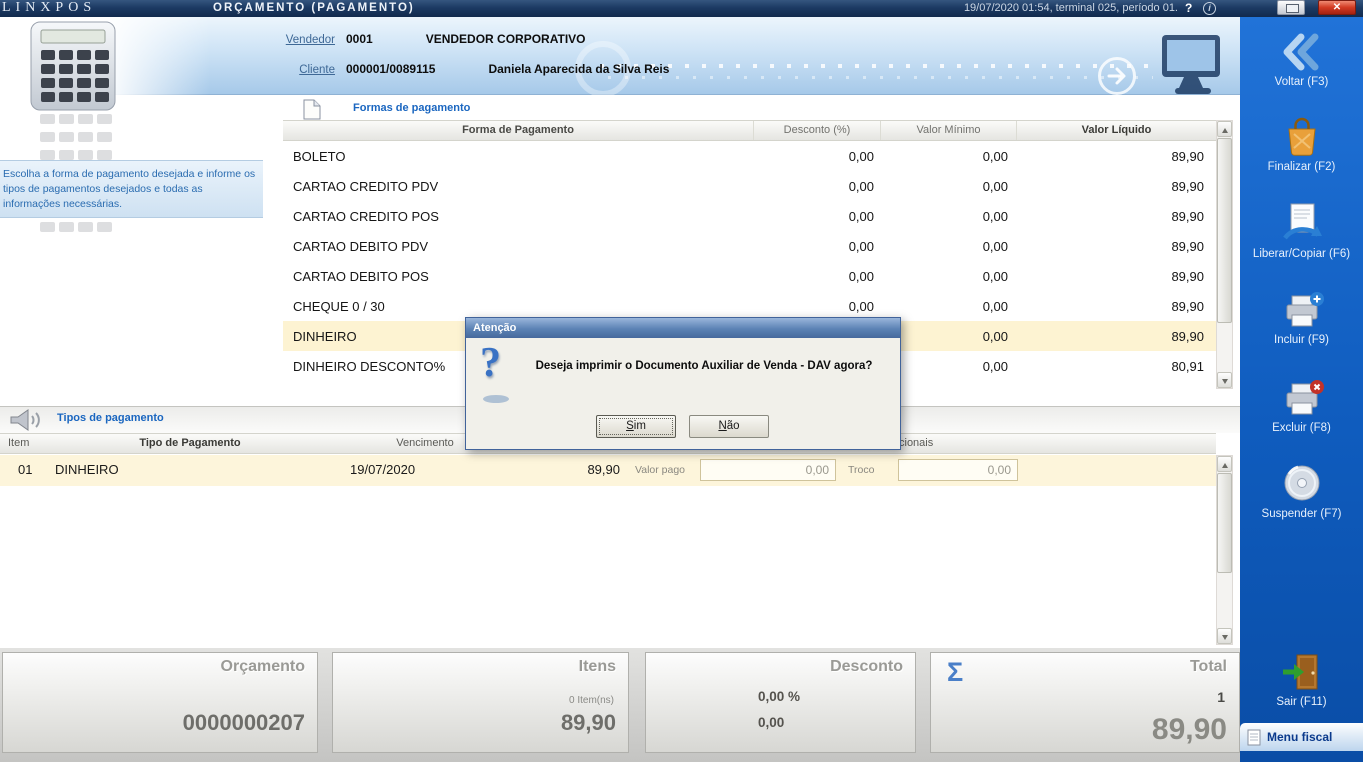 The height and width of the screenshot is (762, 1363). Describe the element at coordinates (768, 470) in the screenshot. I see `valor-pago-input` at that location.